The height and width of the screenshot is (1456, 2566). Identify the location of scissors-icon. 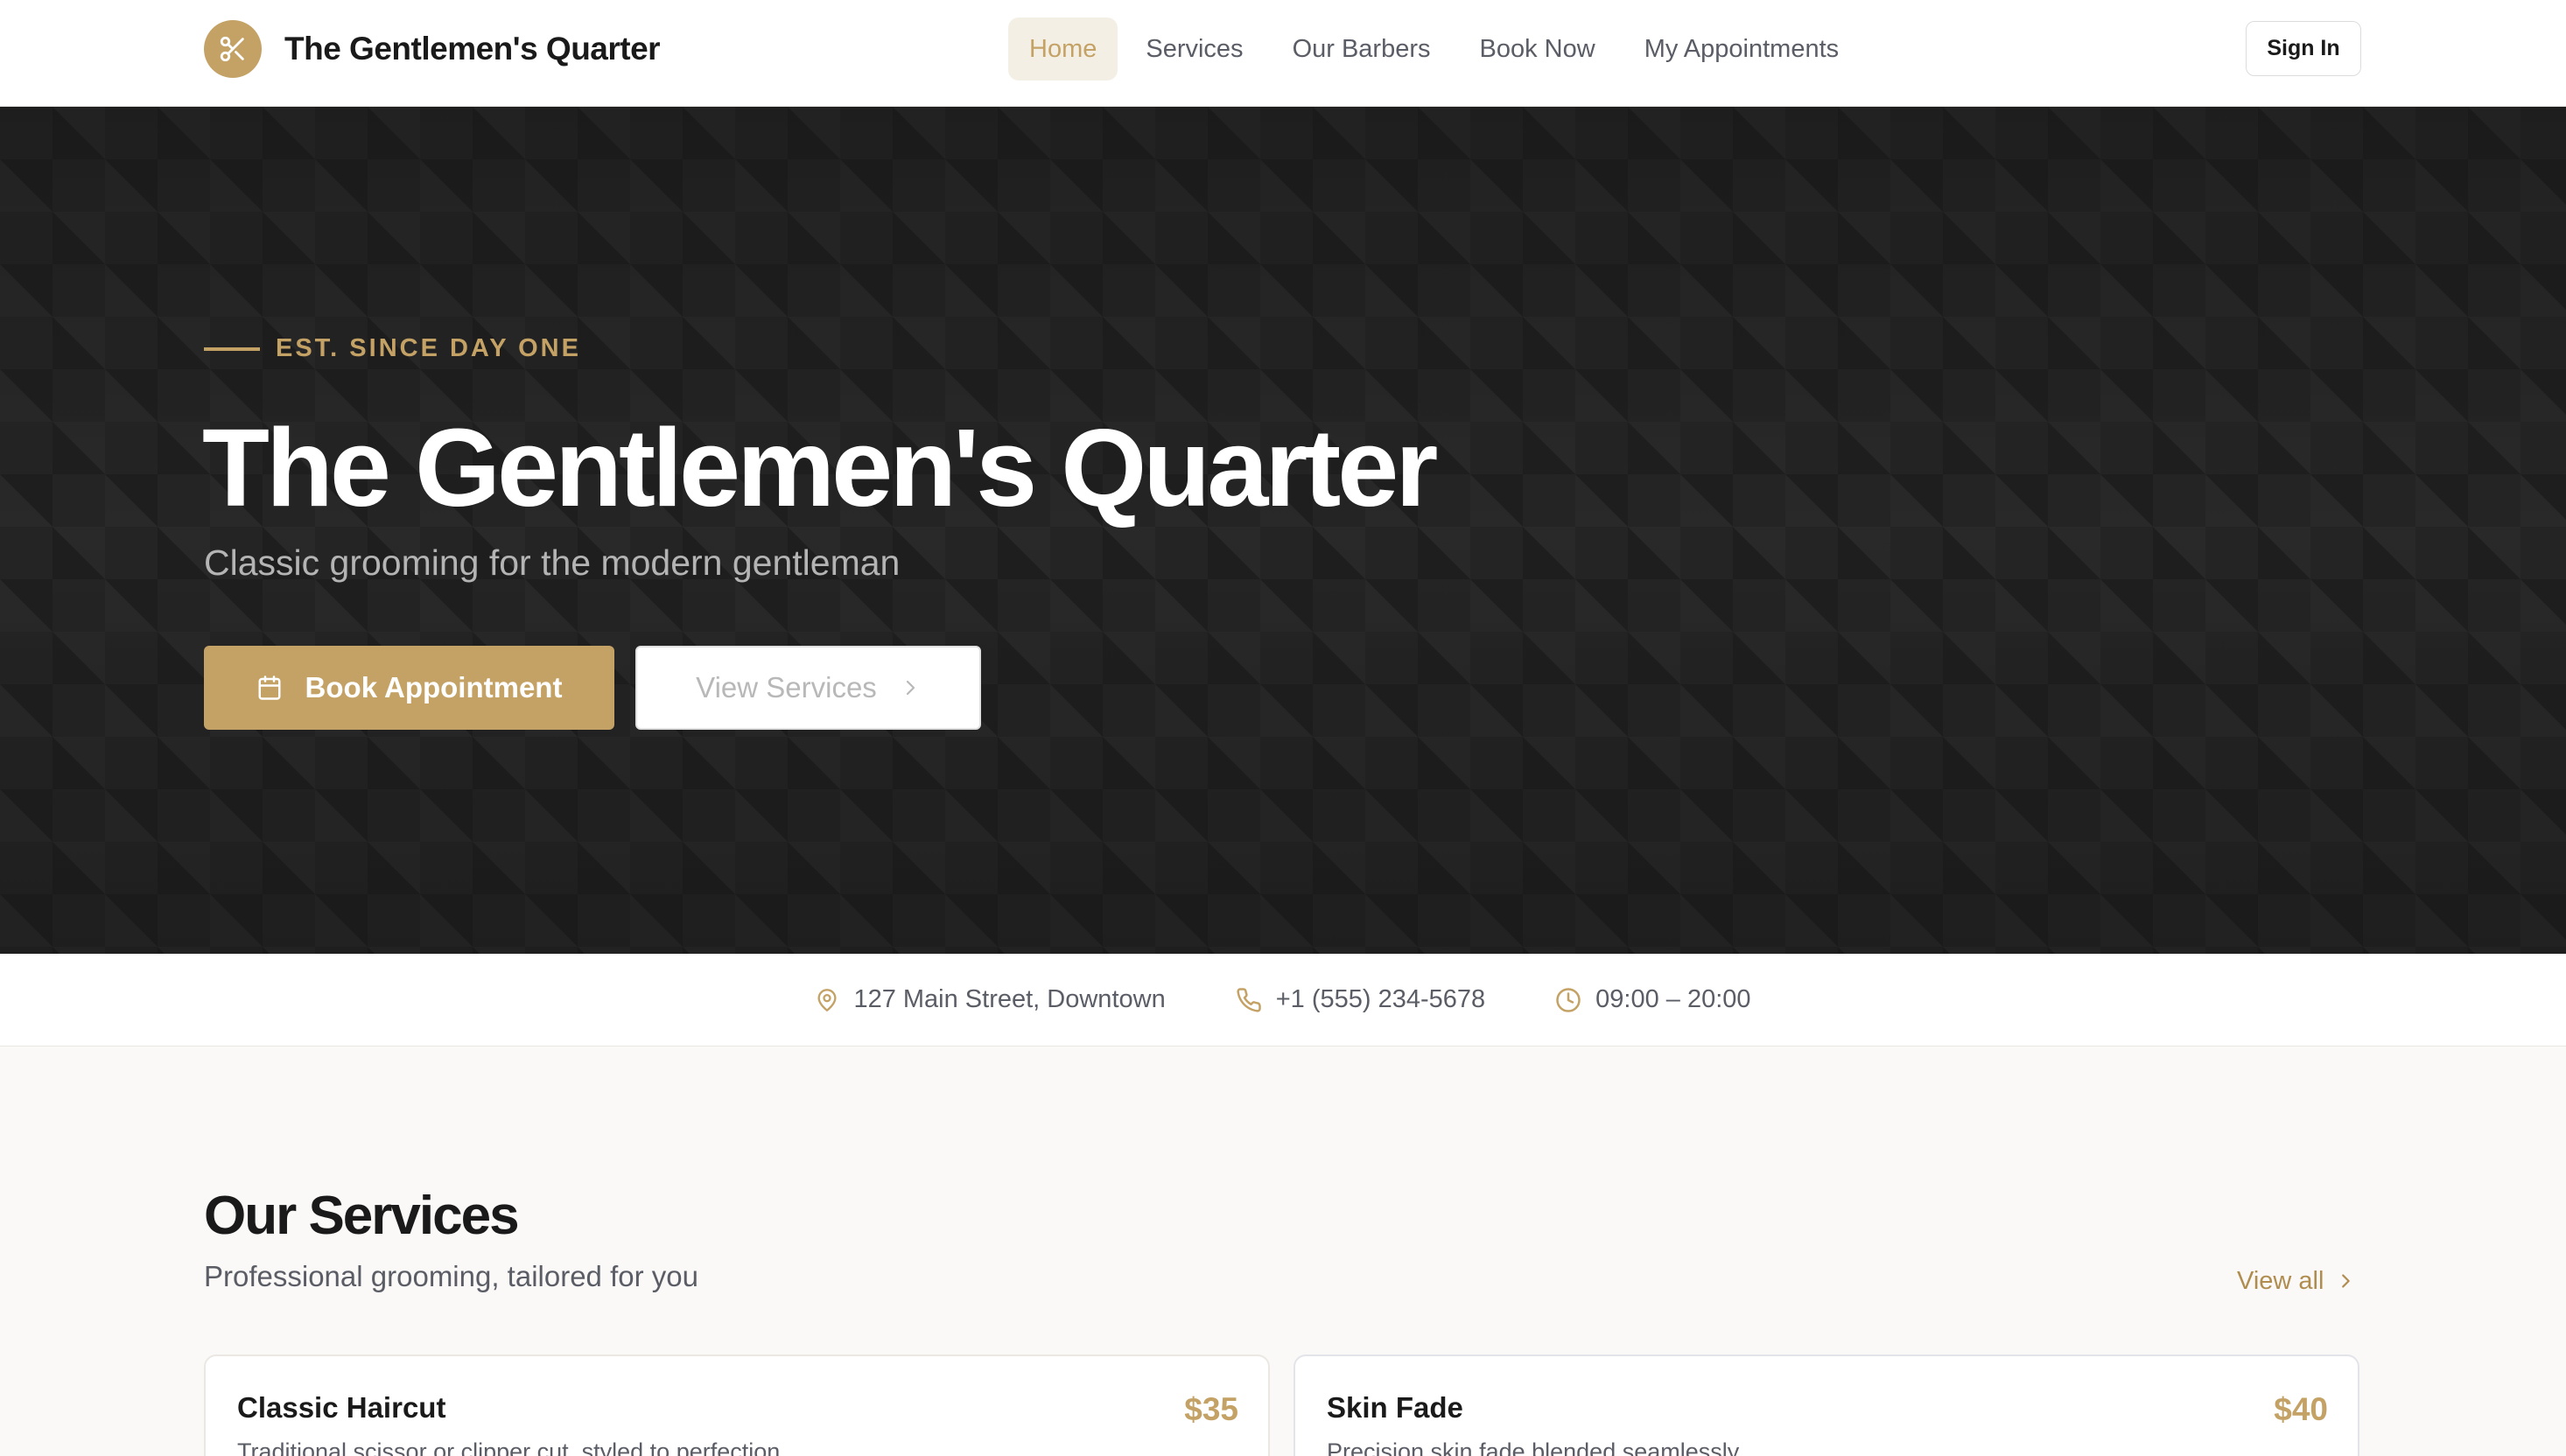
(233, 49).